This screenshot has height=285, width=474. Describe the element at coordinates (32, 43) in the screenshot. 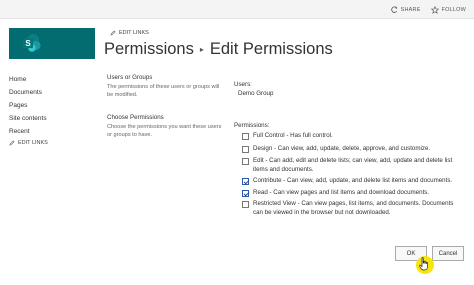

I see `sharepoint-logo-icon: S` at that location.